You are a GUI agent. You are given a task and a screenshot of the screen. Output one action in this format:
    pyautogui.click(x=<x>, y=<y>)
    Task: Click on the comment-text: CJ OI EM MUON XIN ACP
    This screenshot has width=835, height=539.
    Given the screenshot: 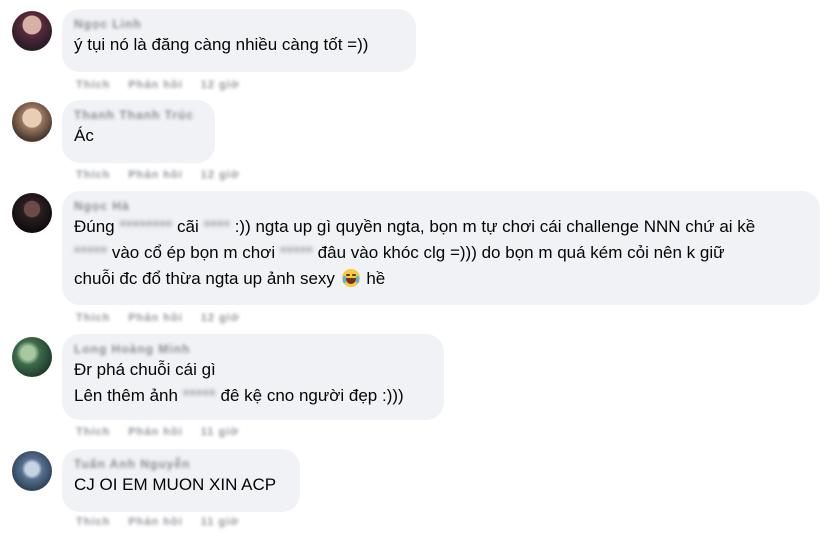 What is the action you would take?
    pyautogui.click(x=175, y=484)
    